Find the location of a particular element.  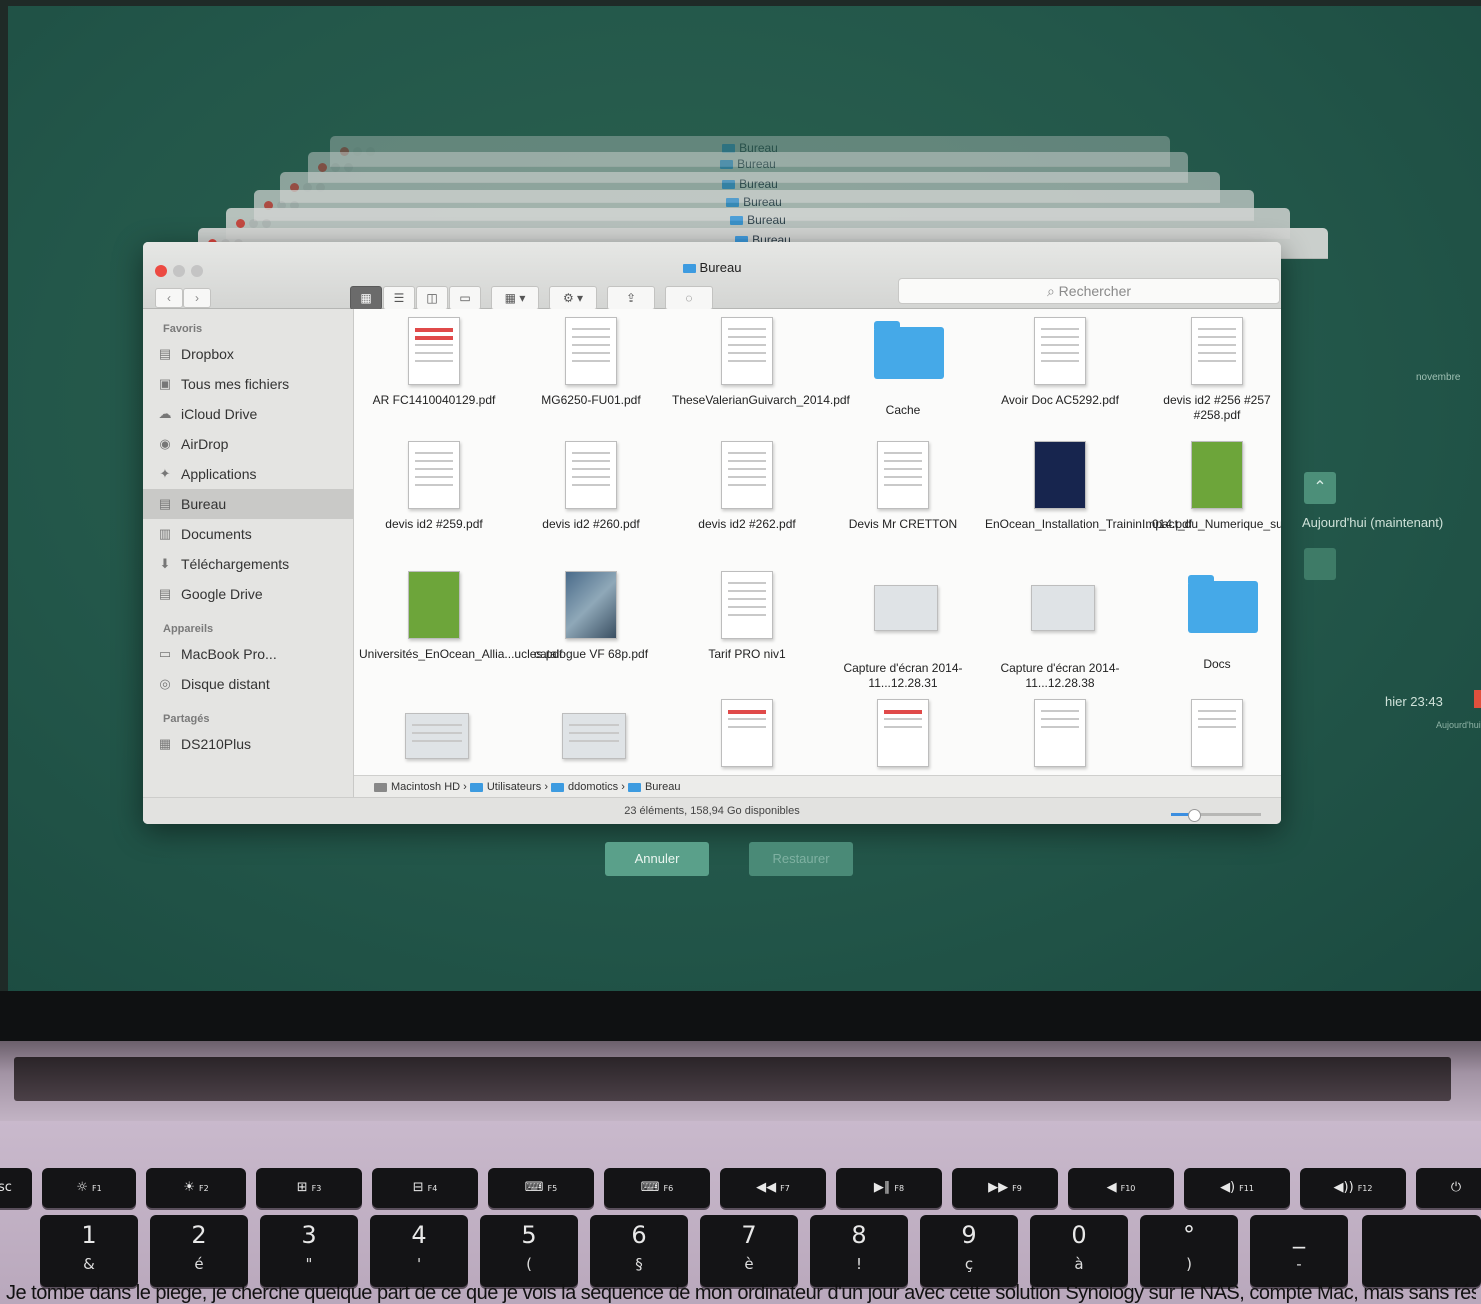

function-key: ◀)) F12 is located at coordinates (1353, 1188).